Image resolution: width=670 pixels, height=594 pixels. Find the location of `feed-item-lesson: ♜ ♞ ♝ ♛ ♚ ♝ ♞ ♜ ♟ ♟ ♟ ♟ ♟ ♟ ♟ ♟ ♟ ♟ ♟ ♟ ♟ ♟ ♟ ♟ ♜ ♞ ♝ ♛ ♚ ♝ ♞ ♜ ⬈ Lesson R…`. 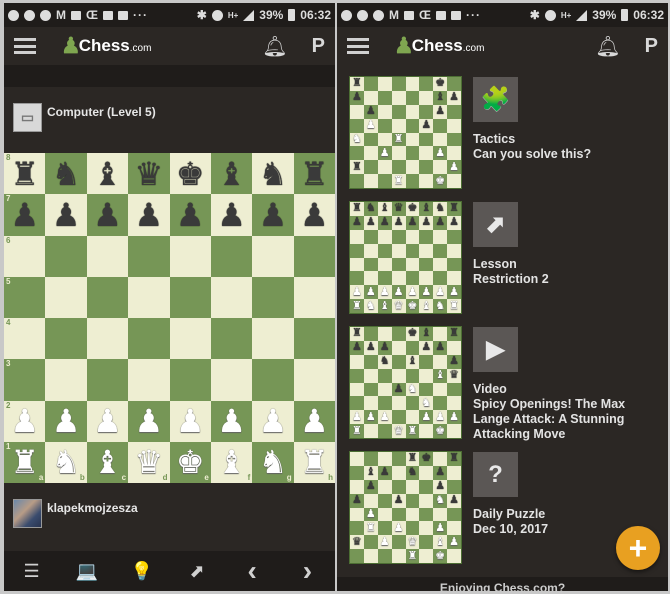

feed-item-lesson: ♜ ♞ ♝ ♛ ♚ ♝ ♞ ♜ ♟ ♟ ♟ ♟ ♟ ♟ ♟ ♟ ♟ ♟ ♟ ♟ ♟ ♟ ♟ ♟ ♜ ♞ ♝ ♛ ♚ ♝ ♞ ♜ ⬈ Lesson R… is located at coordinates (502, 260).